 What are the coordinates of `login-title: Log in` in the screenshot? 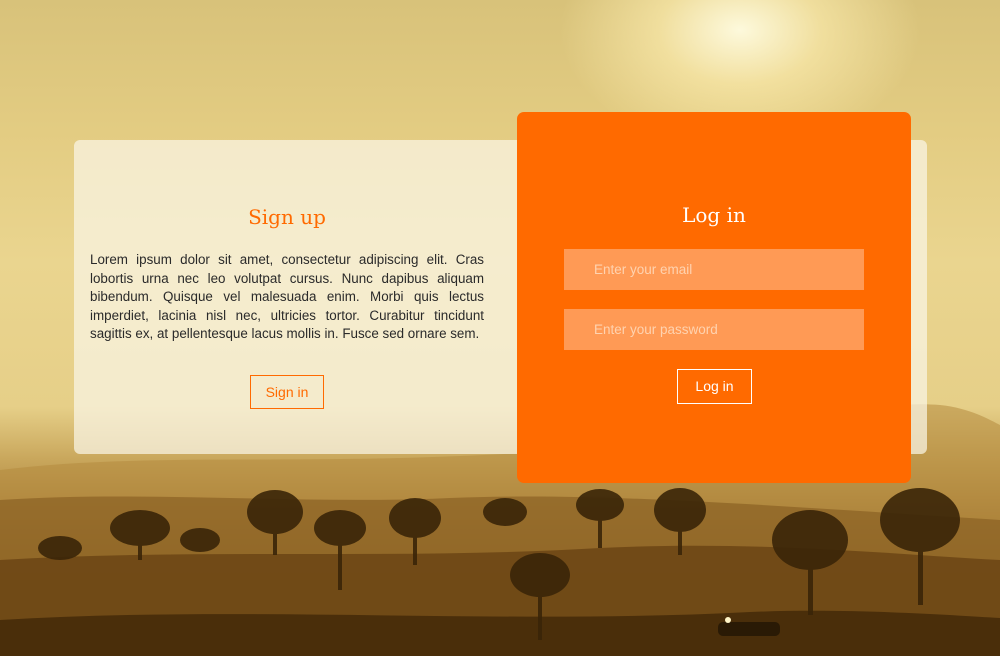 It's located at (714, 215).